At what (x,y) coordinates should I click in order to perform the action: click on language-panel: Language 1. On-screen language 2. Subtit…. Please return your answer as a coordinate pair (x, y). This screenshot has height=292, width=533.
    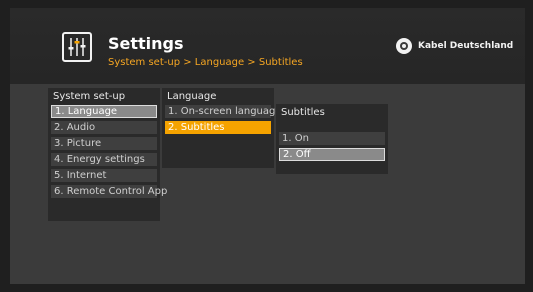
    Looking at the image, I should click on (222, 128).